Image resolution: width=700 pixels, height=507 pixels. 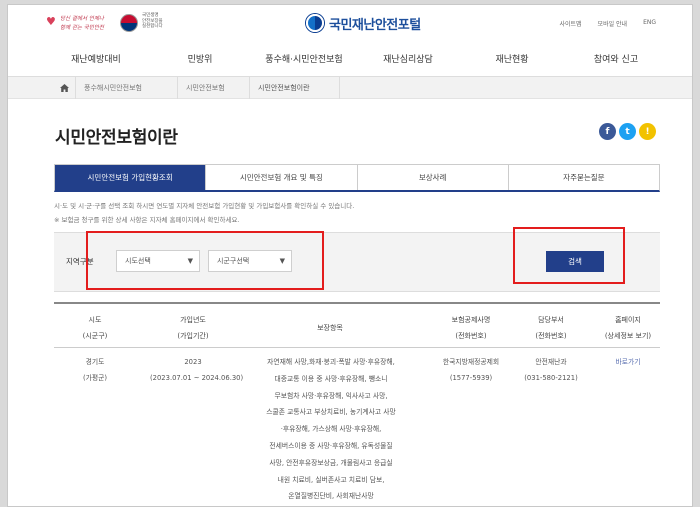 I want to click on header-benefits: 보장항목, so click(x=330, y=328).